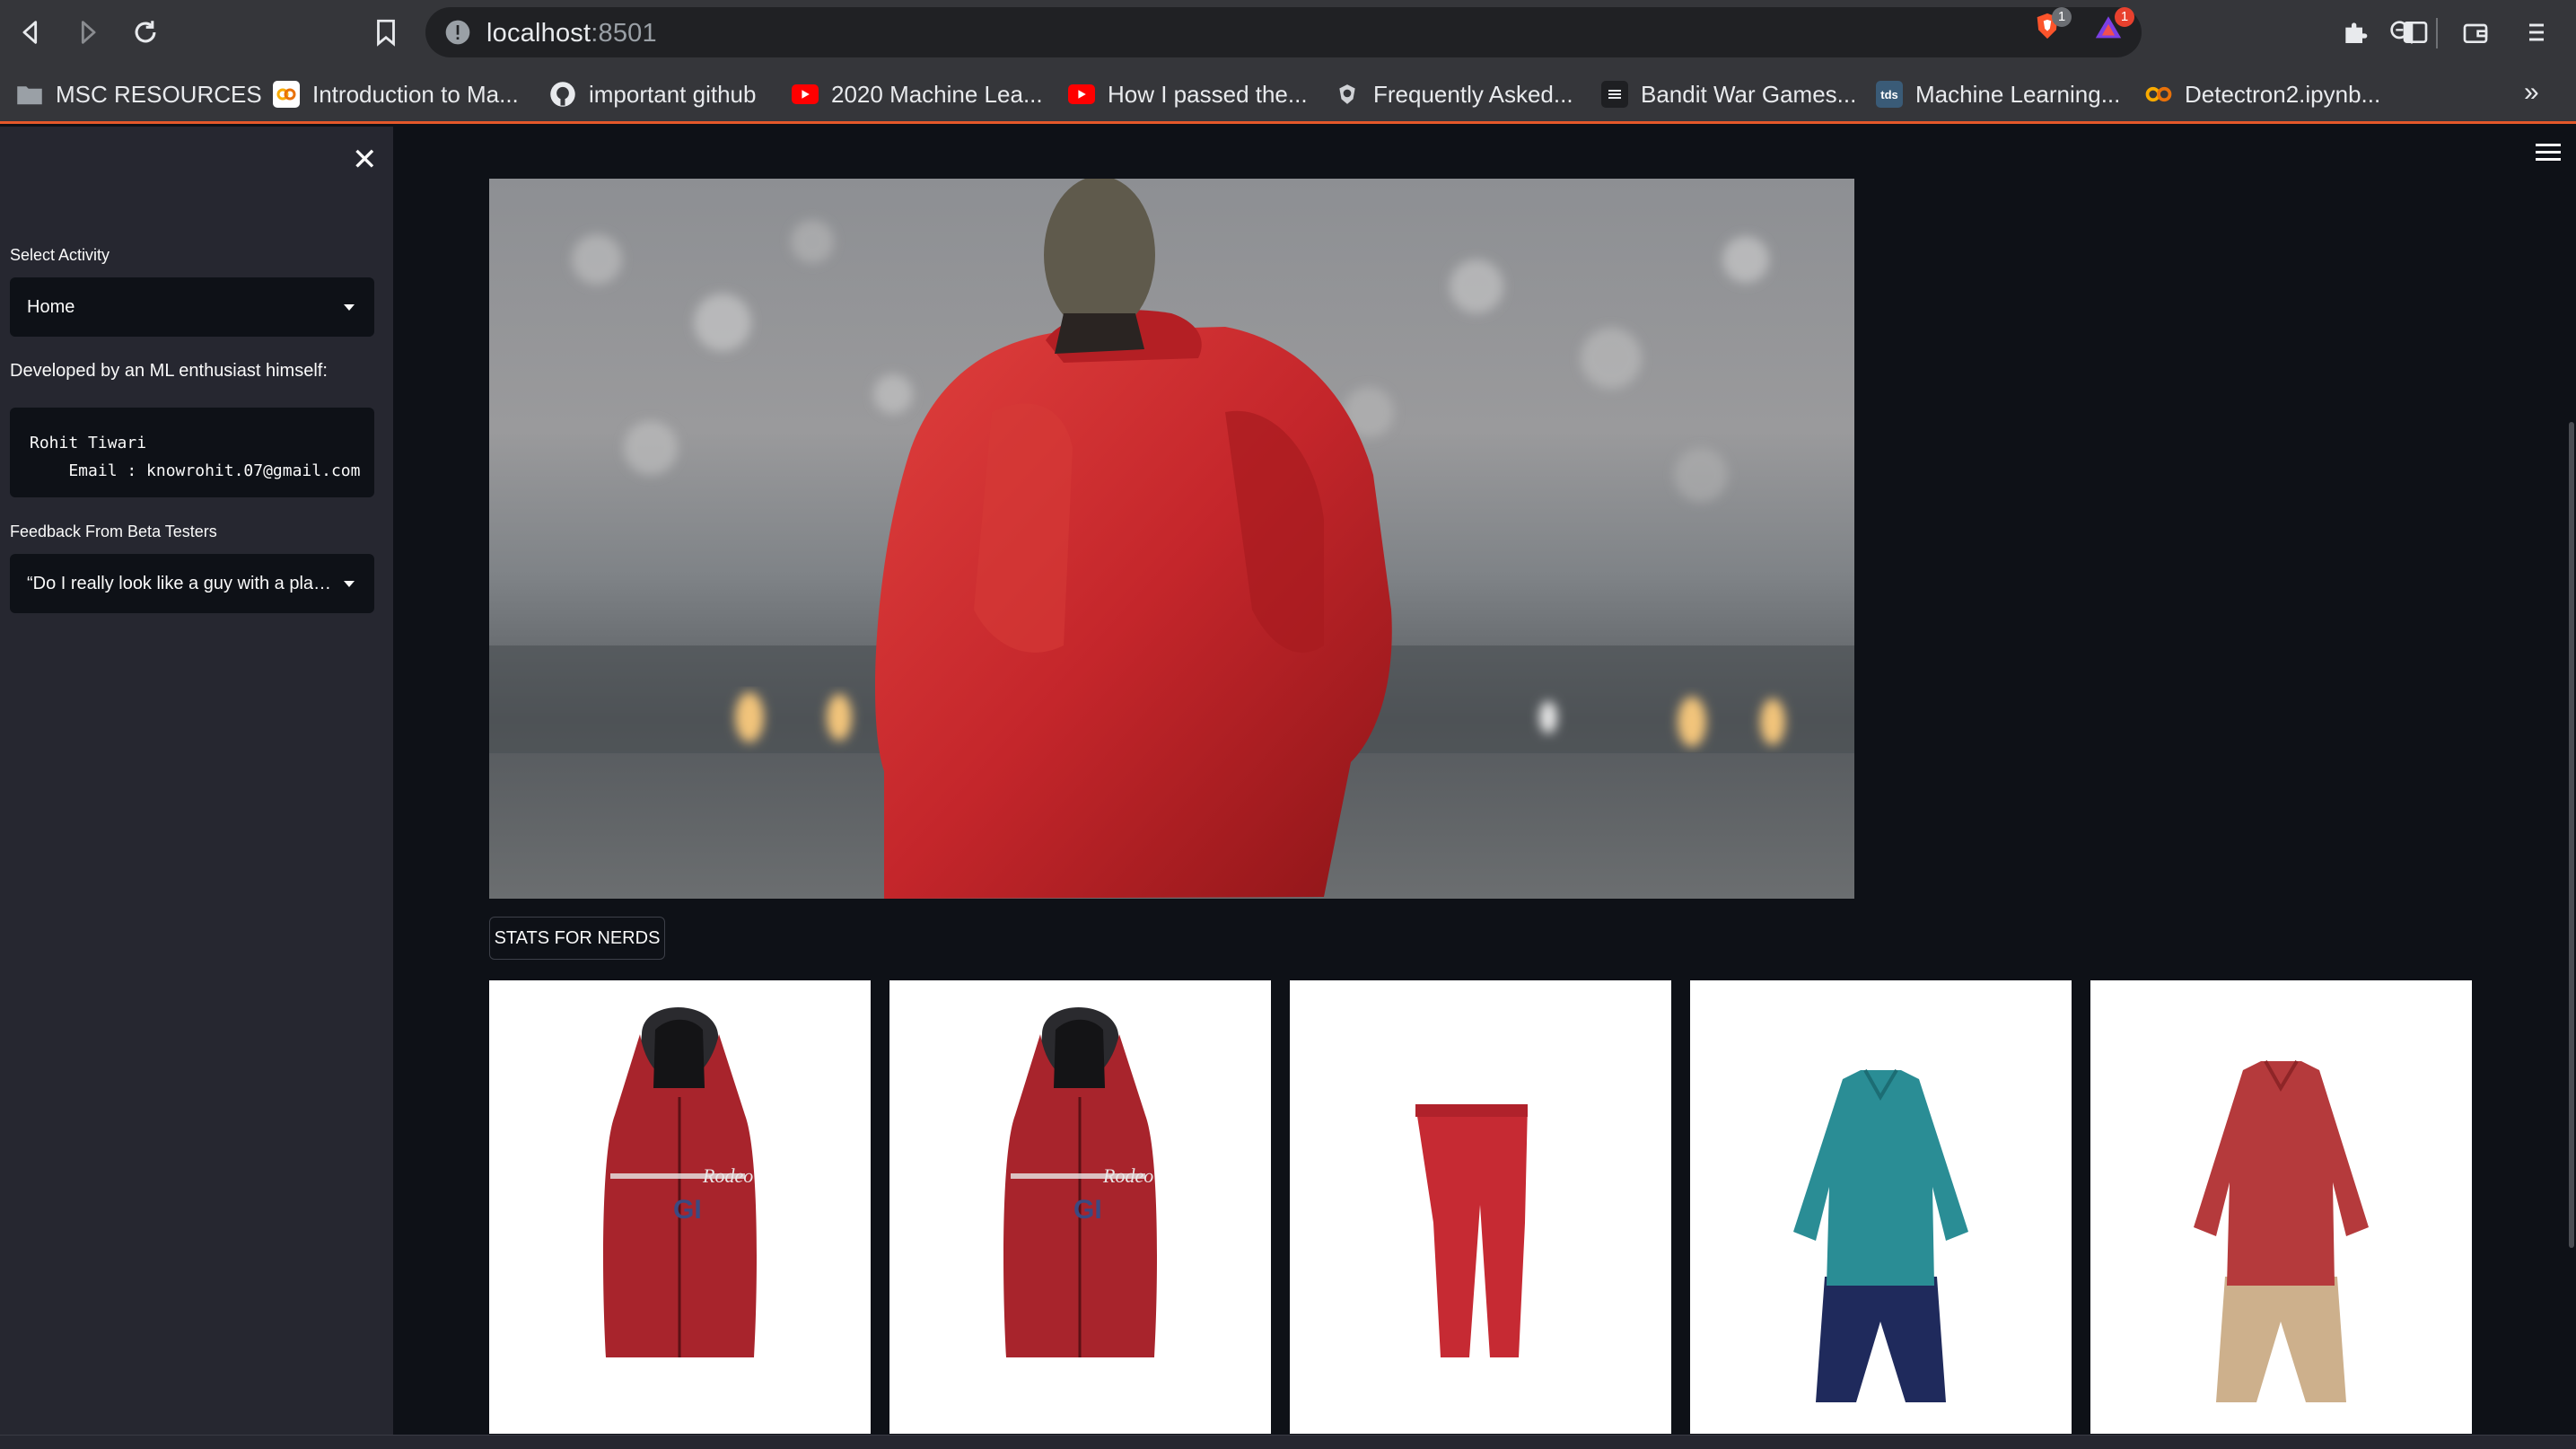 The image size is (2576, 1449). What do you see at coordinates (60, 255) in the screenshot?
I see `select-activity-label: Select Activity` at bounding box center [60, 255].